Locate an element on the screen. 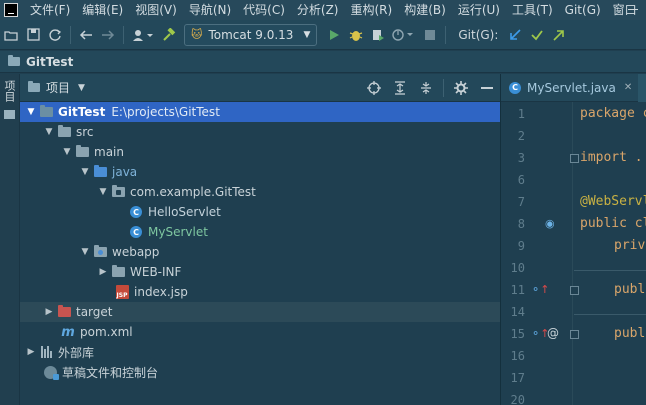 This screenshot has width=646, height=405. menu-navigate: 导航(N) is located at coordinates (210, 10).